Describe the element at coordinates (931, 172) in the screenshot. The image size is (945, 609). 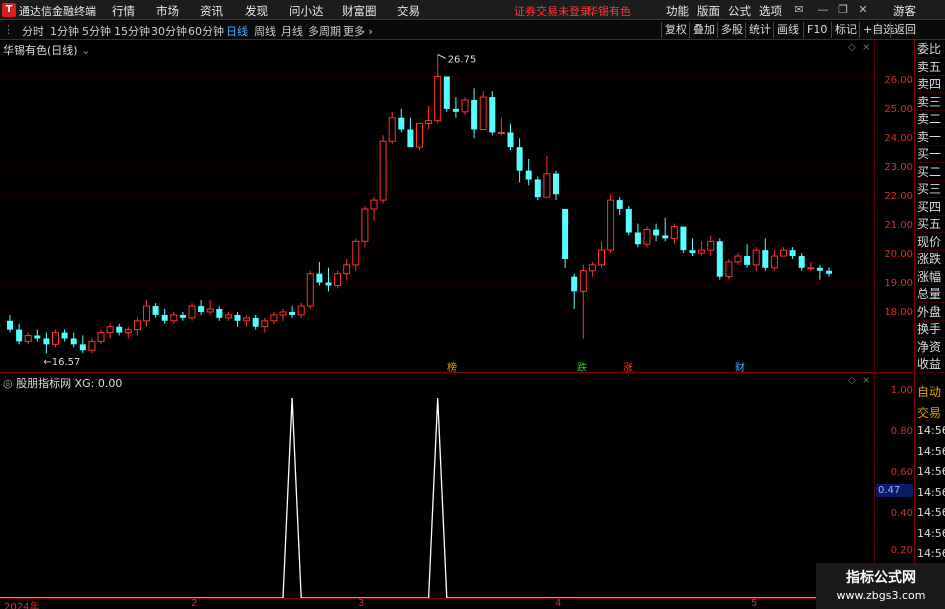
I see `side-panel-item: 买二` at that location.